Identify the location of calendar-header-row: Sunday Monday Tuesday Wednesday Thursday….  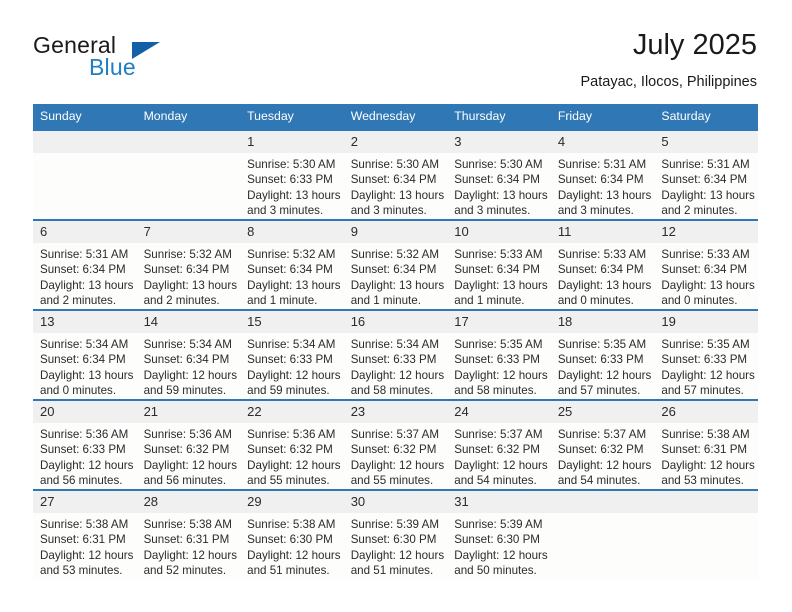
(395, 117).